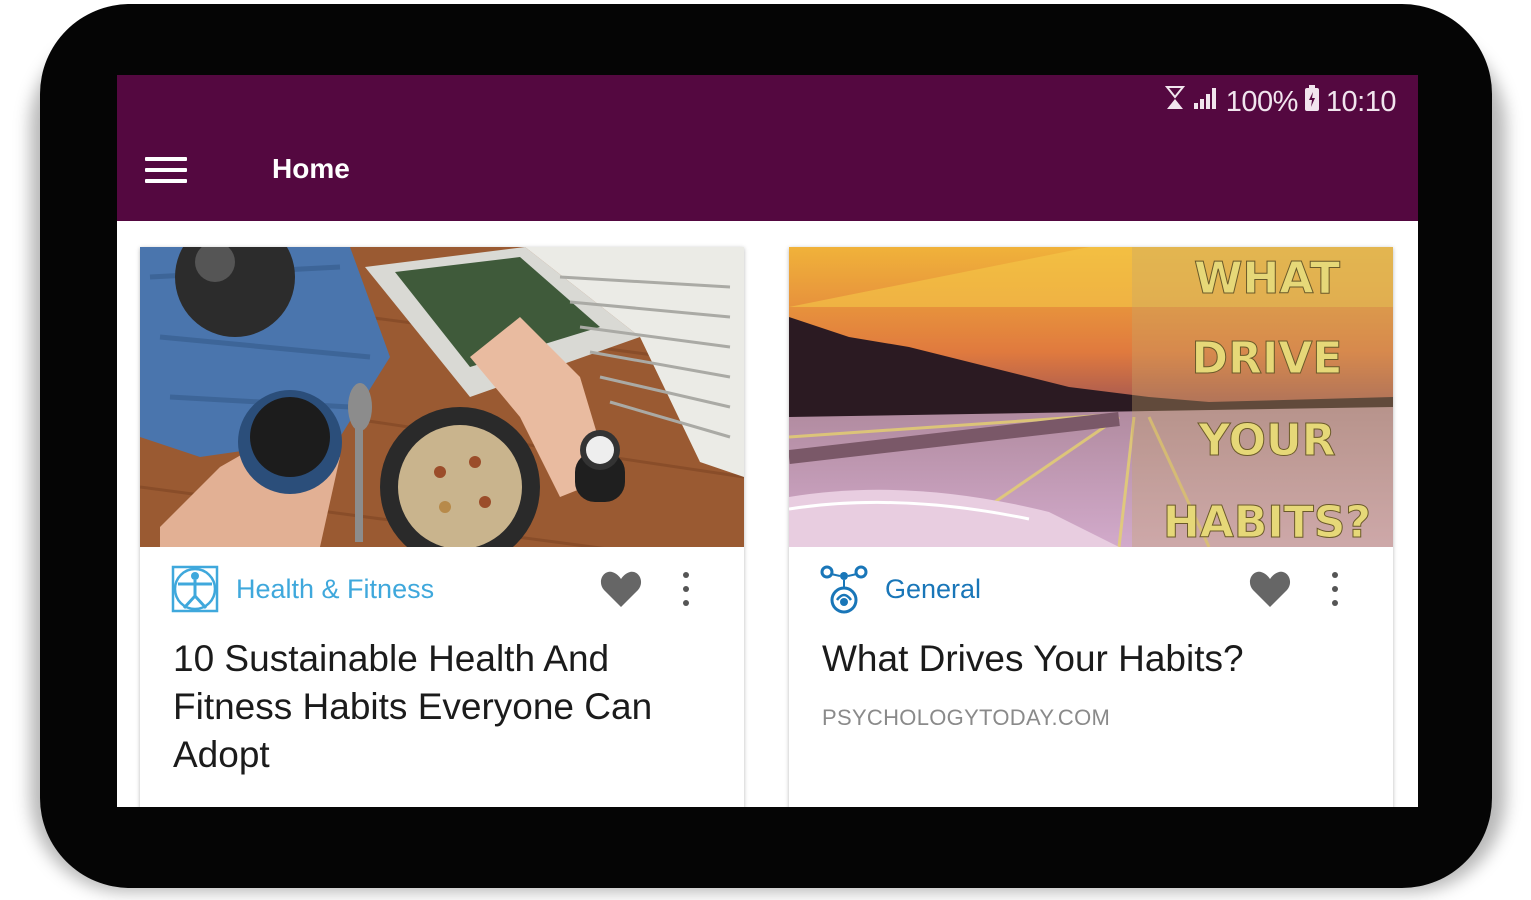 The image size is (1531, 900). I want to click on battery-percent: 100%, so click(1262, 101).